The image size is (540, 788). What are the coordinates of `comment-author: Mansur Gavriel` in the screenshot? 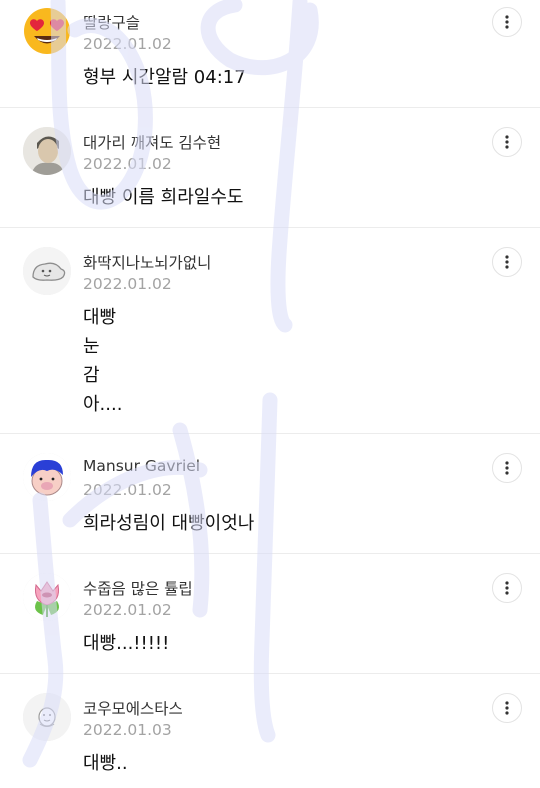 It's located at (141, 466).